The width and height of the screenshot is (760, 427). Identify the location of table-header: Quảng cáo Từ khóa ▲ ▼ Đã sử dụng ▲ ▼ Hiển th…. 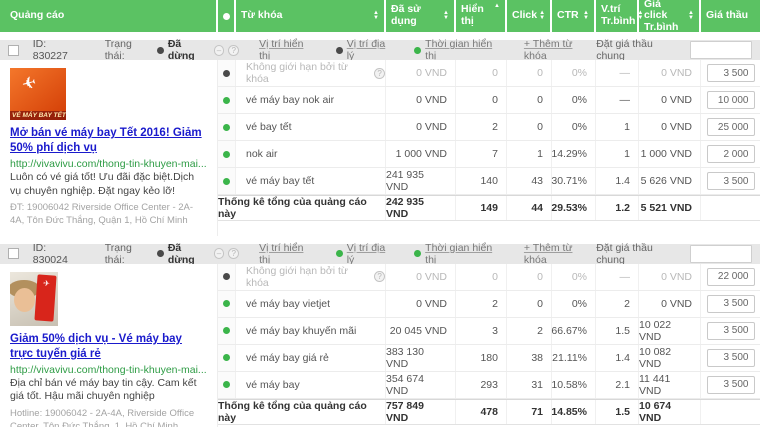
(380, 16).